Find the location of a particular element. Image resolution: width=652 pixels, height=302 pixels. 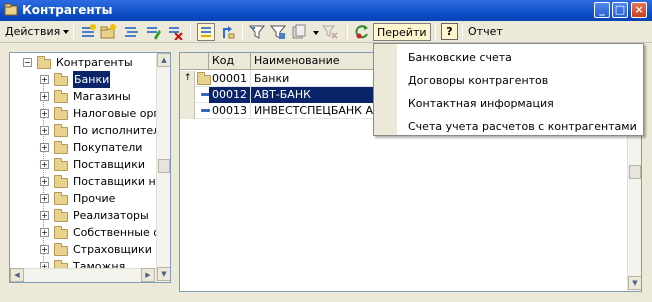

column-header-code-label: Код is located at coordinates (223, 60).